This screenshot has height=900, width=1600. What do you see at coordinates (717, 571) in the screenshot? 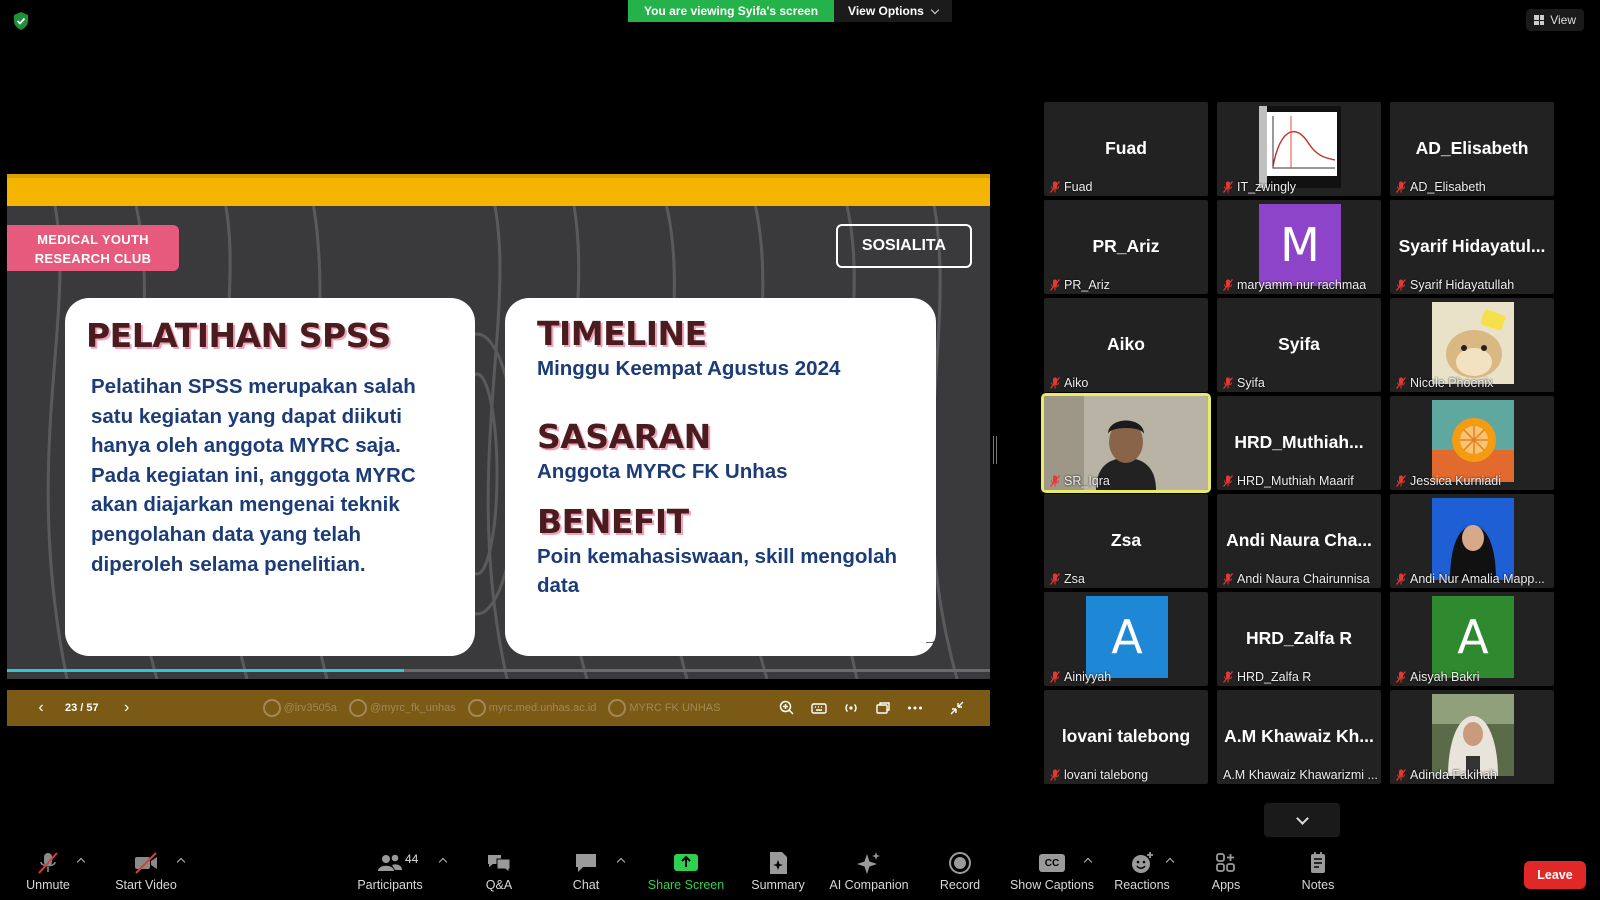
I see `benefit-text: Poin kemahasiswaan, skill mengolah data` at bounding box center [717, 571].